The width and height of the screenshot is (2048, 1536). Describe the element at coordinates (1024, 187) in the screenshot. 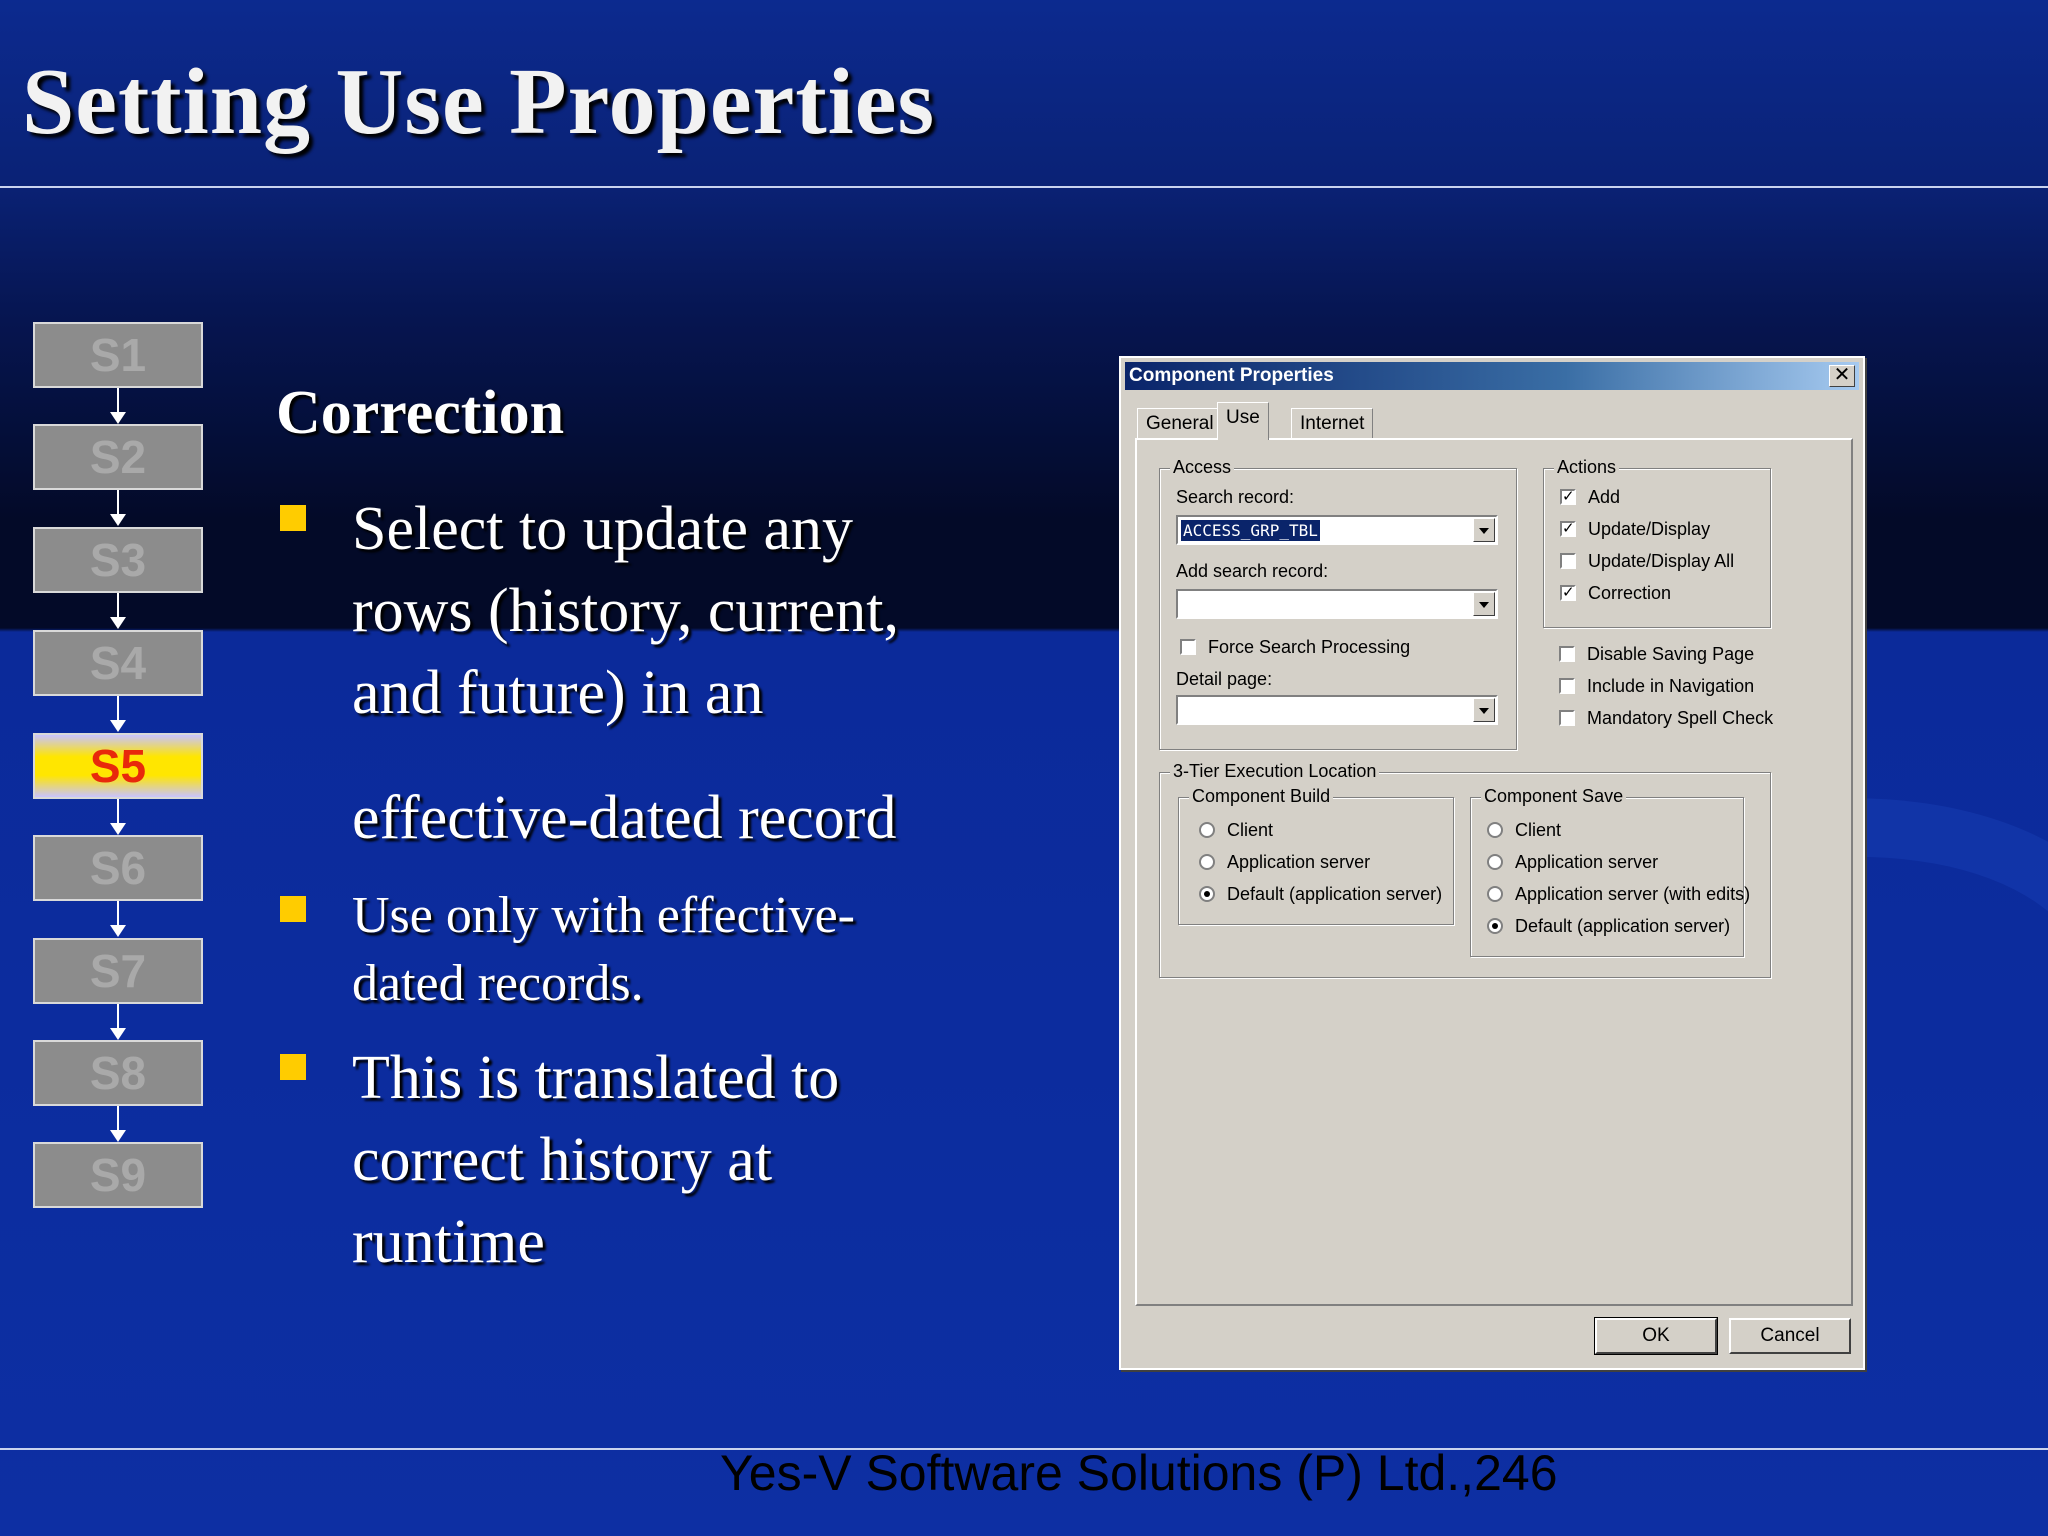

I see `title-divider` at that location.